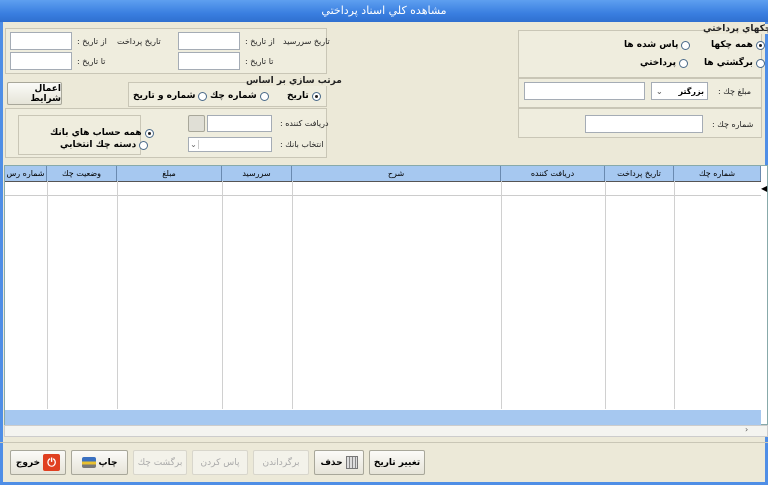 The width and height of the screenshot is (768, 485). What do you see at coordinates (209, 61) in the screenshot?
I see `due-to-input` at bounding box center [209, 61].